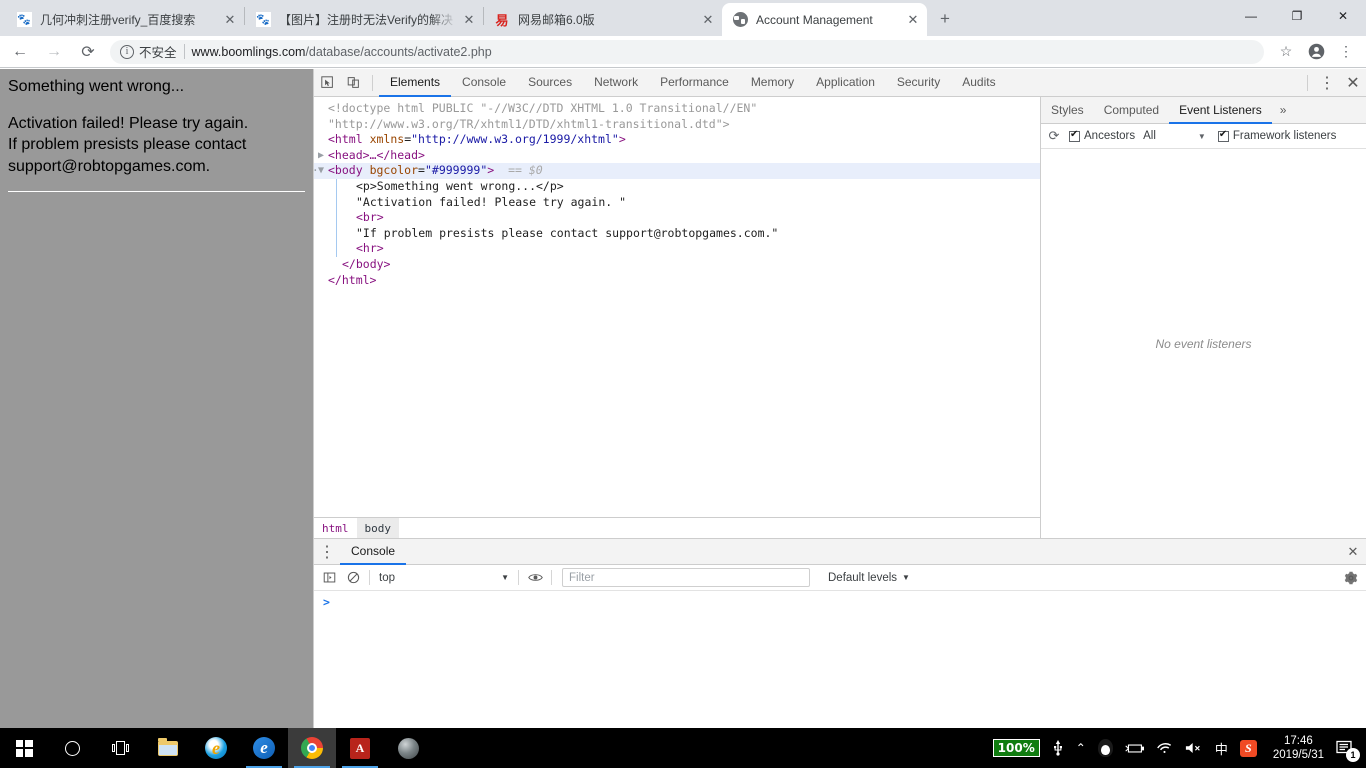 This screenshot has width=1366, height=768. I want to click on ancestors-checkbox, so click(1074, 135).